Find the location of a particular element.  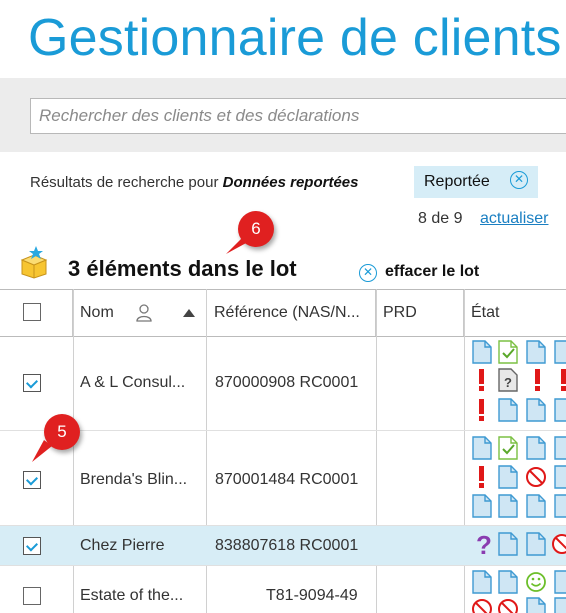

search-input is located at coordinates (298, 116).